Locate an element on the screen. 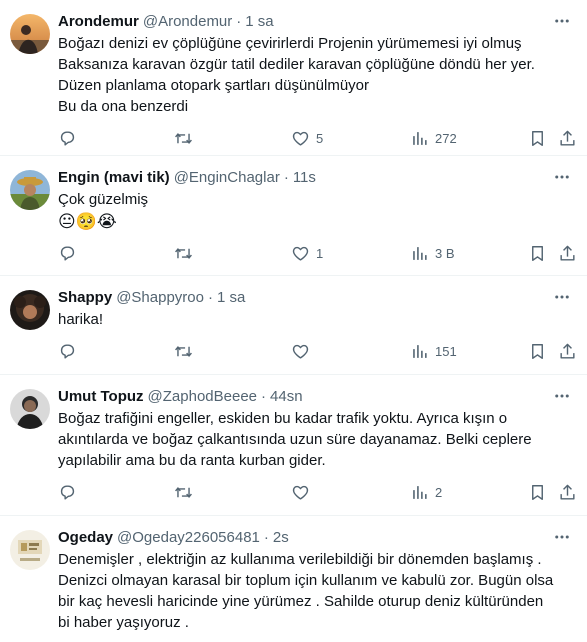 The width and height of the screenshot is (587, 642). tweet-text: Çok güzelmiş is located at coordinates (103, 199).